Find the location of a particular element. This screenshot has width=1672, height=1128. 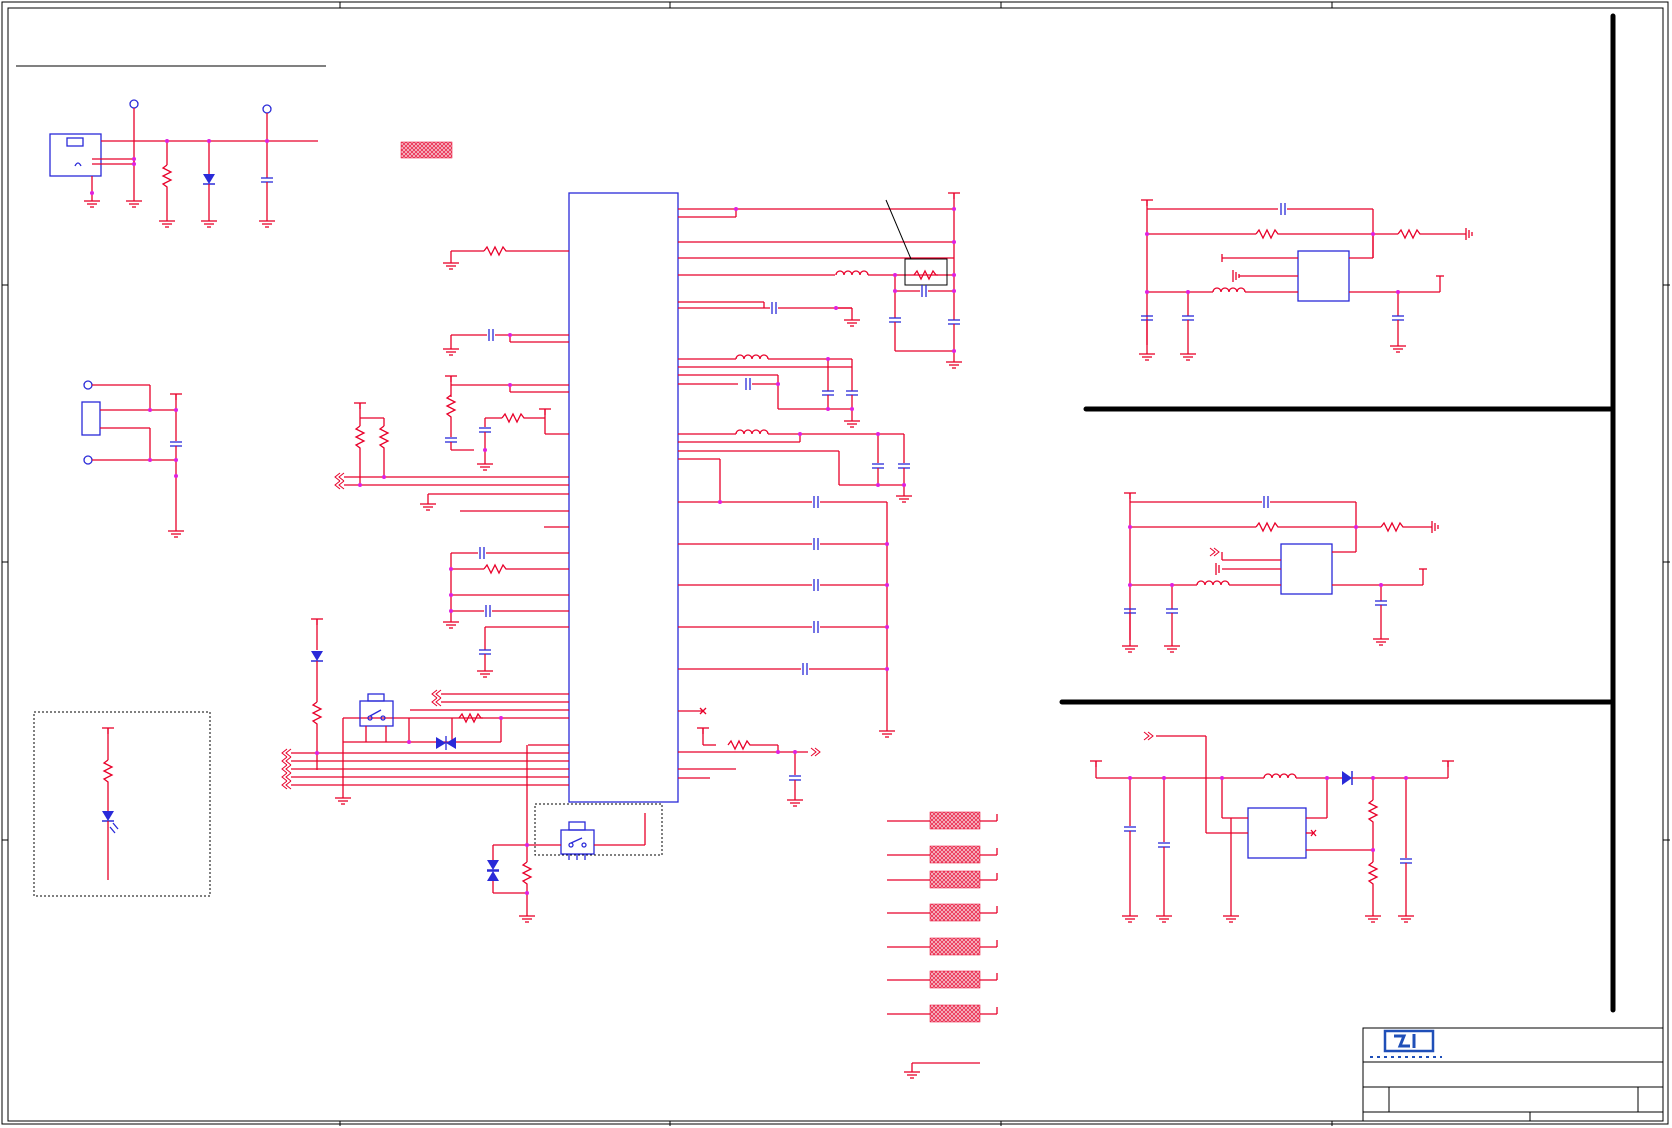

main-ic is located at coordinates (623, 497).